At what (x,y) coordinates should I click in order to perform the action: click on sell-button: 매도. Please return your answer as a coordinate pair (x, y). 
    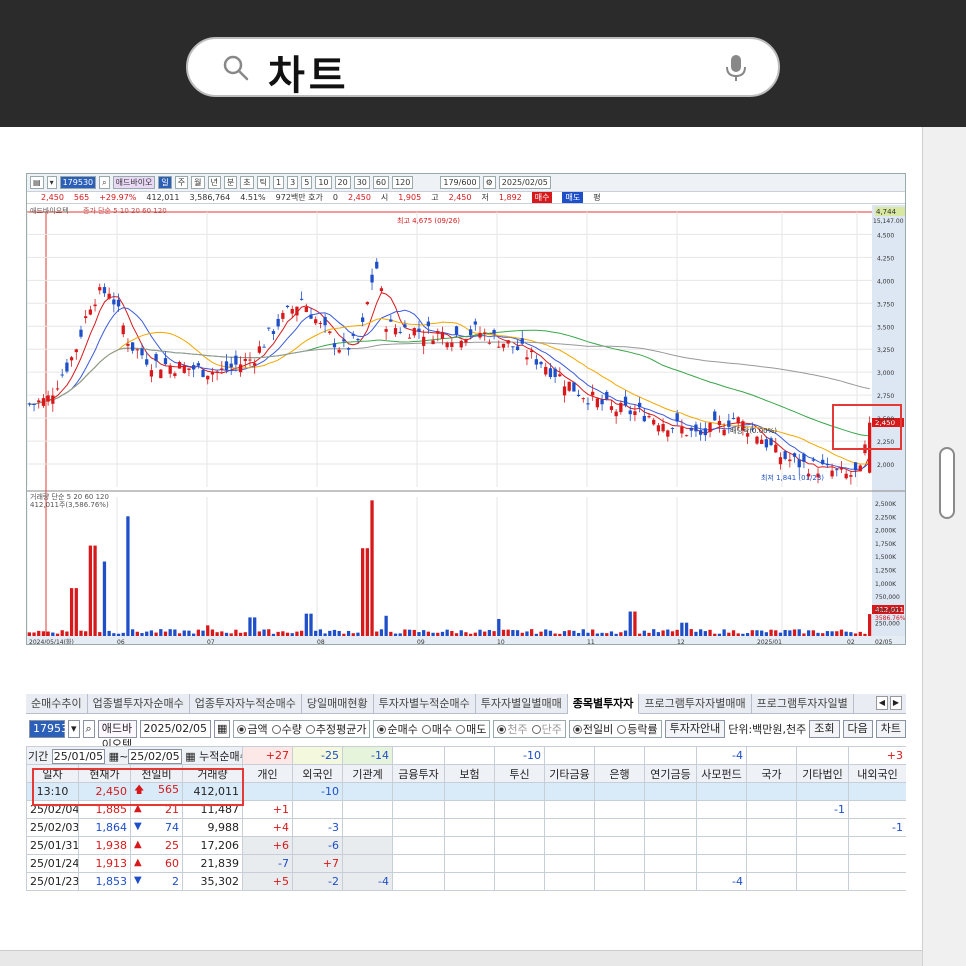
    Looking at the image, I should click on (573, 197).